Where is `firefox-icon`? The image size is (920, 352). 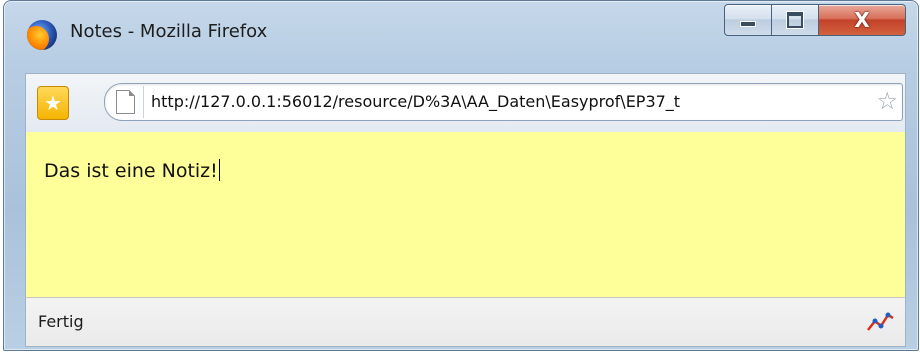 firefox-icon is located at coordinates (42, 35).